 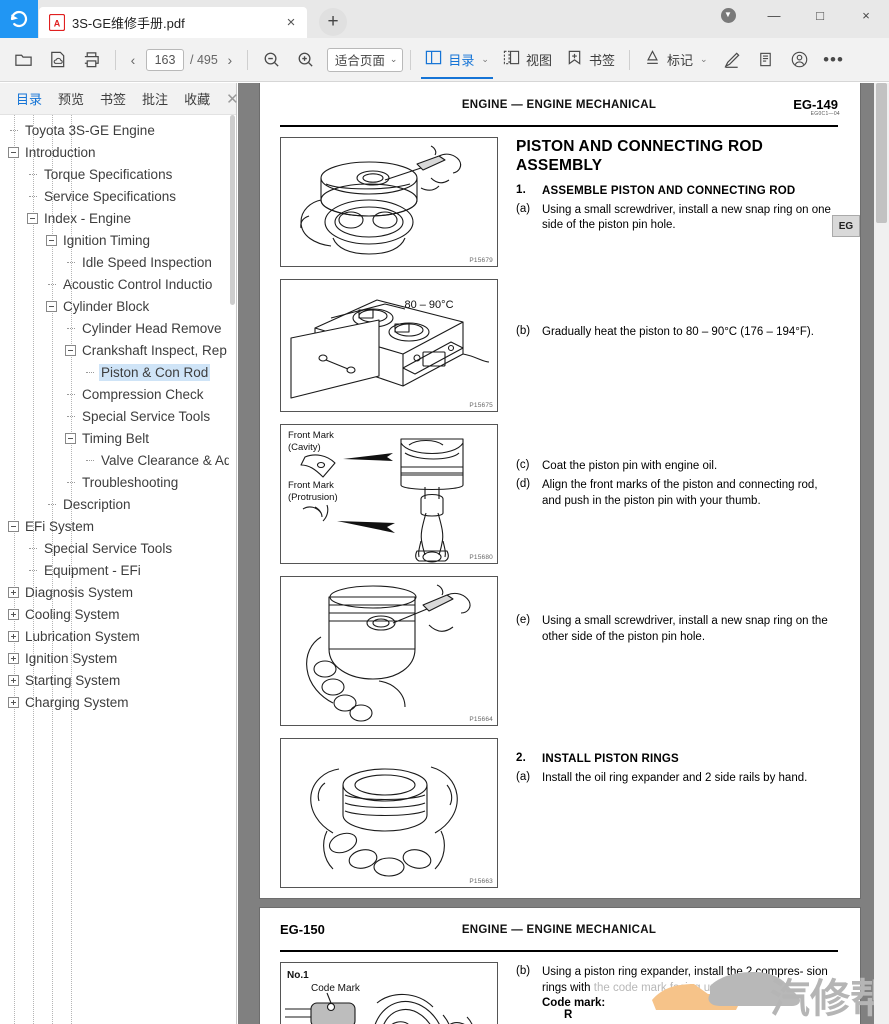 I want to click on toc-item: Acoustic Control Inductio, so click(x=118, y=284).